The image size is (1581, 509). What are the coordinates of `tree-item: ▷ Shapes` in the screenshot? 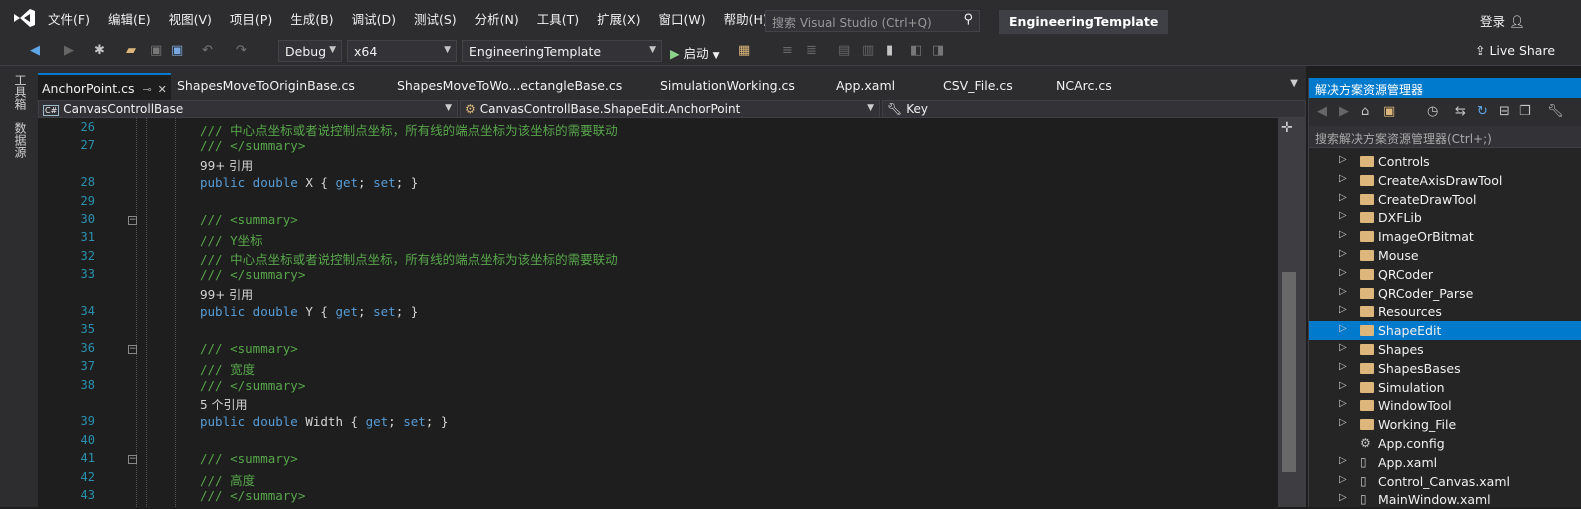 It's located at (1445, 349).